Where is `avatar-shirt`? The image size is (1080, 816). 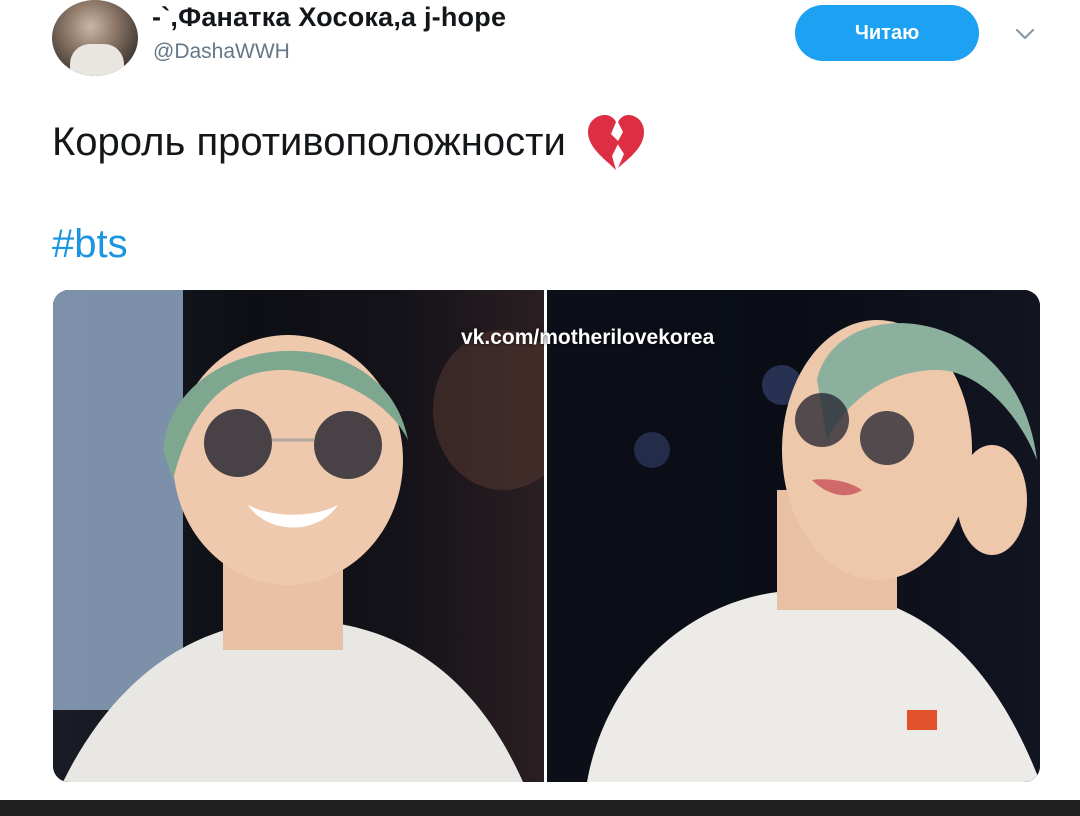 avatar-shirt is located at coordinates (97, 60).